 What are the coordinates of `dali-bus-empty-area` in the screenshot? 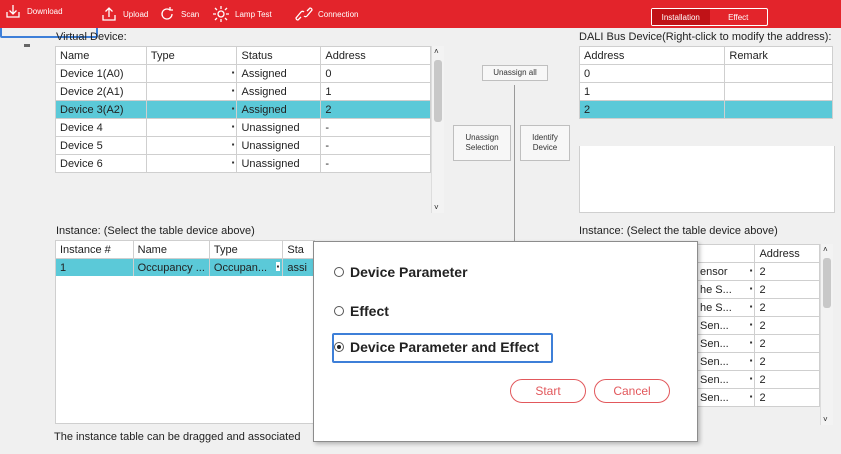 It's located at (707, 179).